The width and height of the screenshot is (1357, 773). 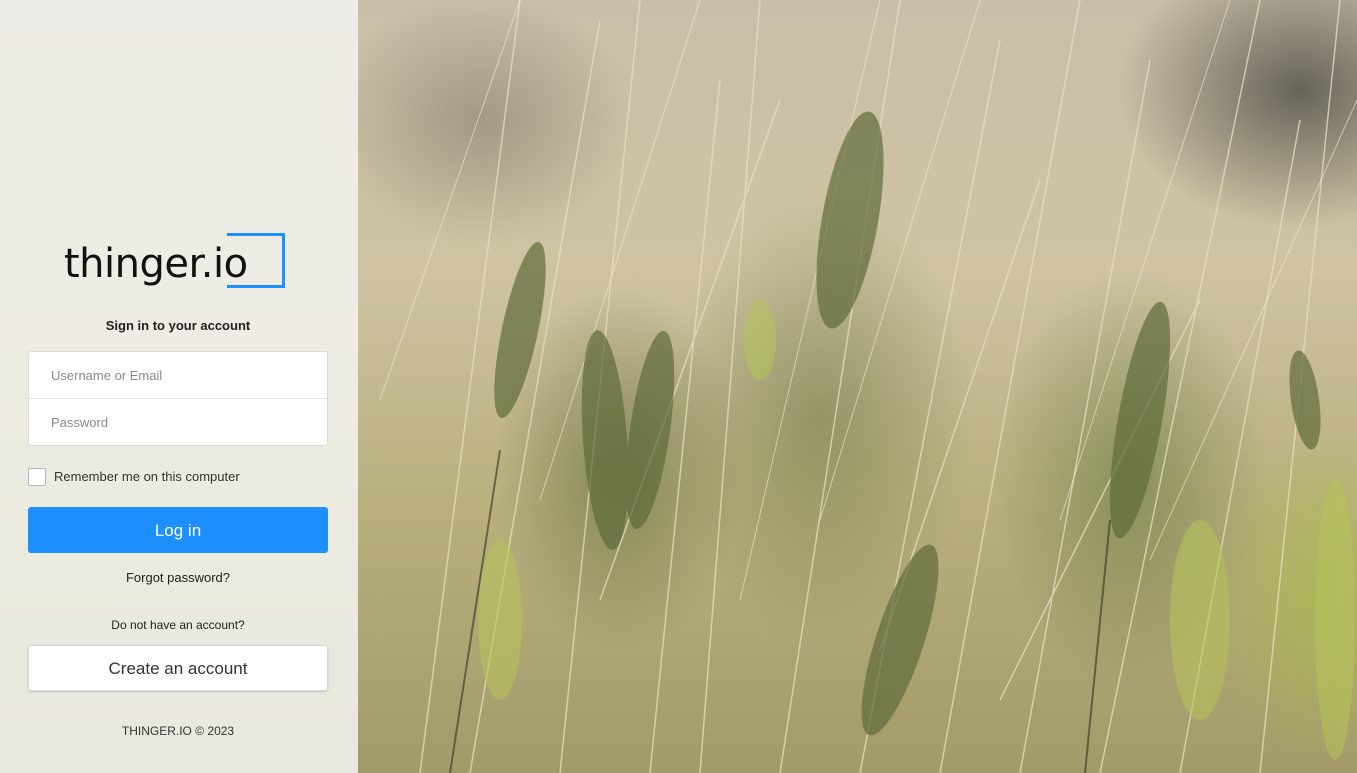 I want to click on remember-me-label: Remember me on this computer, so click(x=147, y=476).